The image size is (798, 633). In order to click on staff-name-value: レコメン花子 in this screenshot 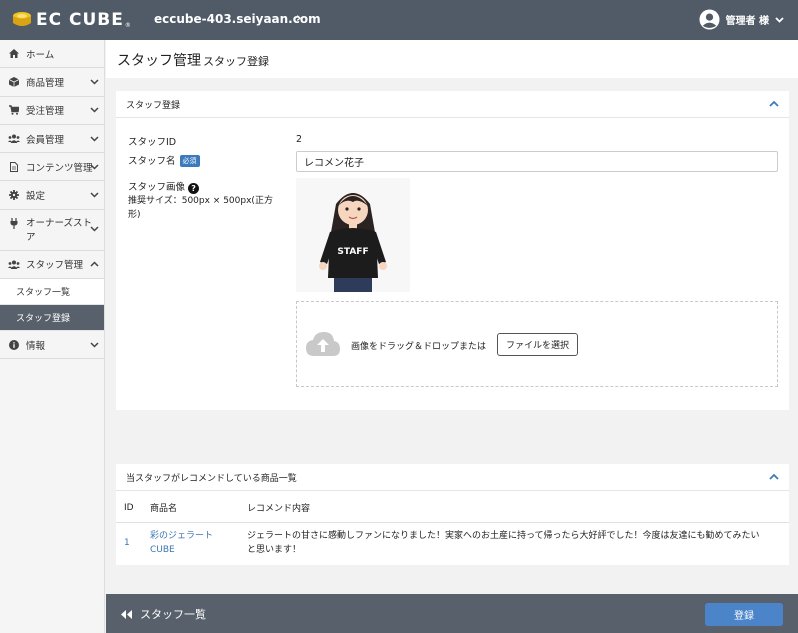, I will do `click(334, 163)`.